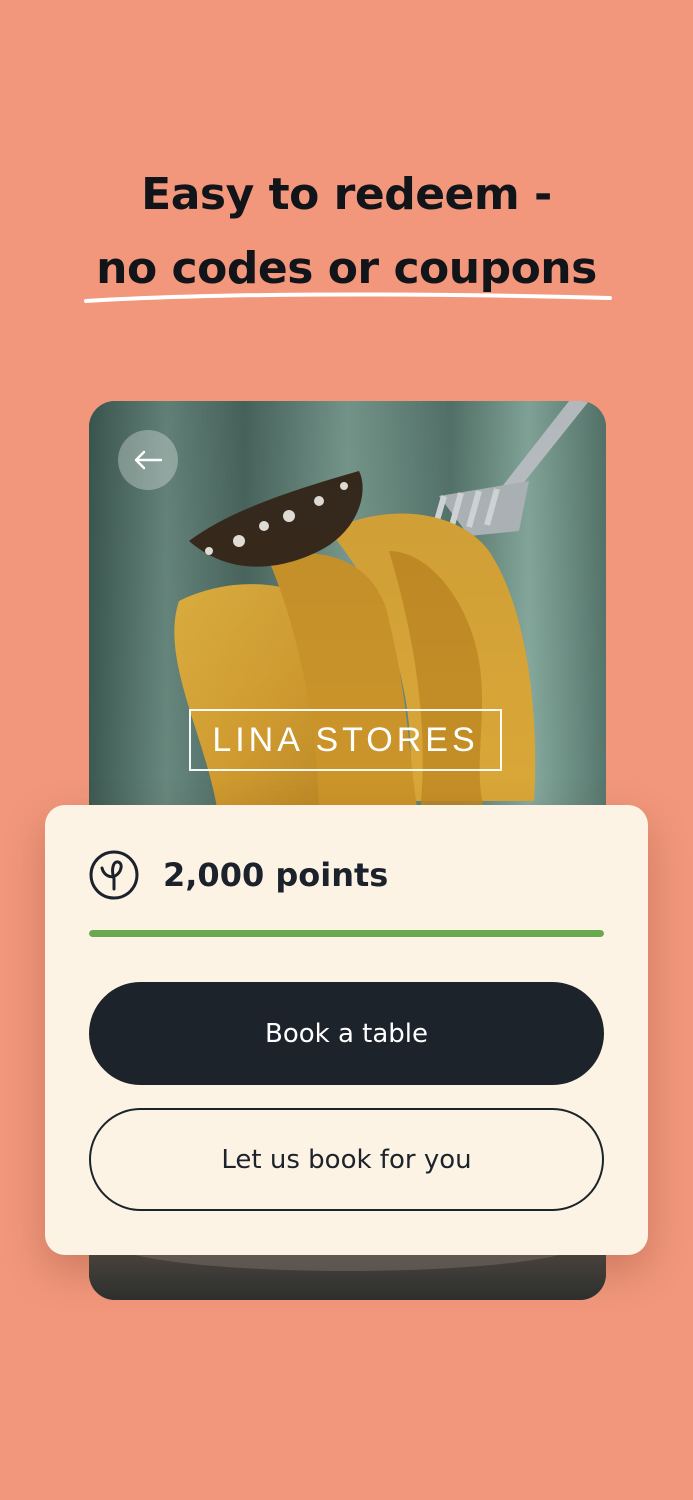 This screenshot has width=693, height=1500. I want to click on points-label: 2,000 points, so click(276, 875).